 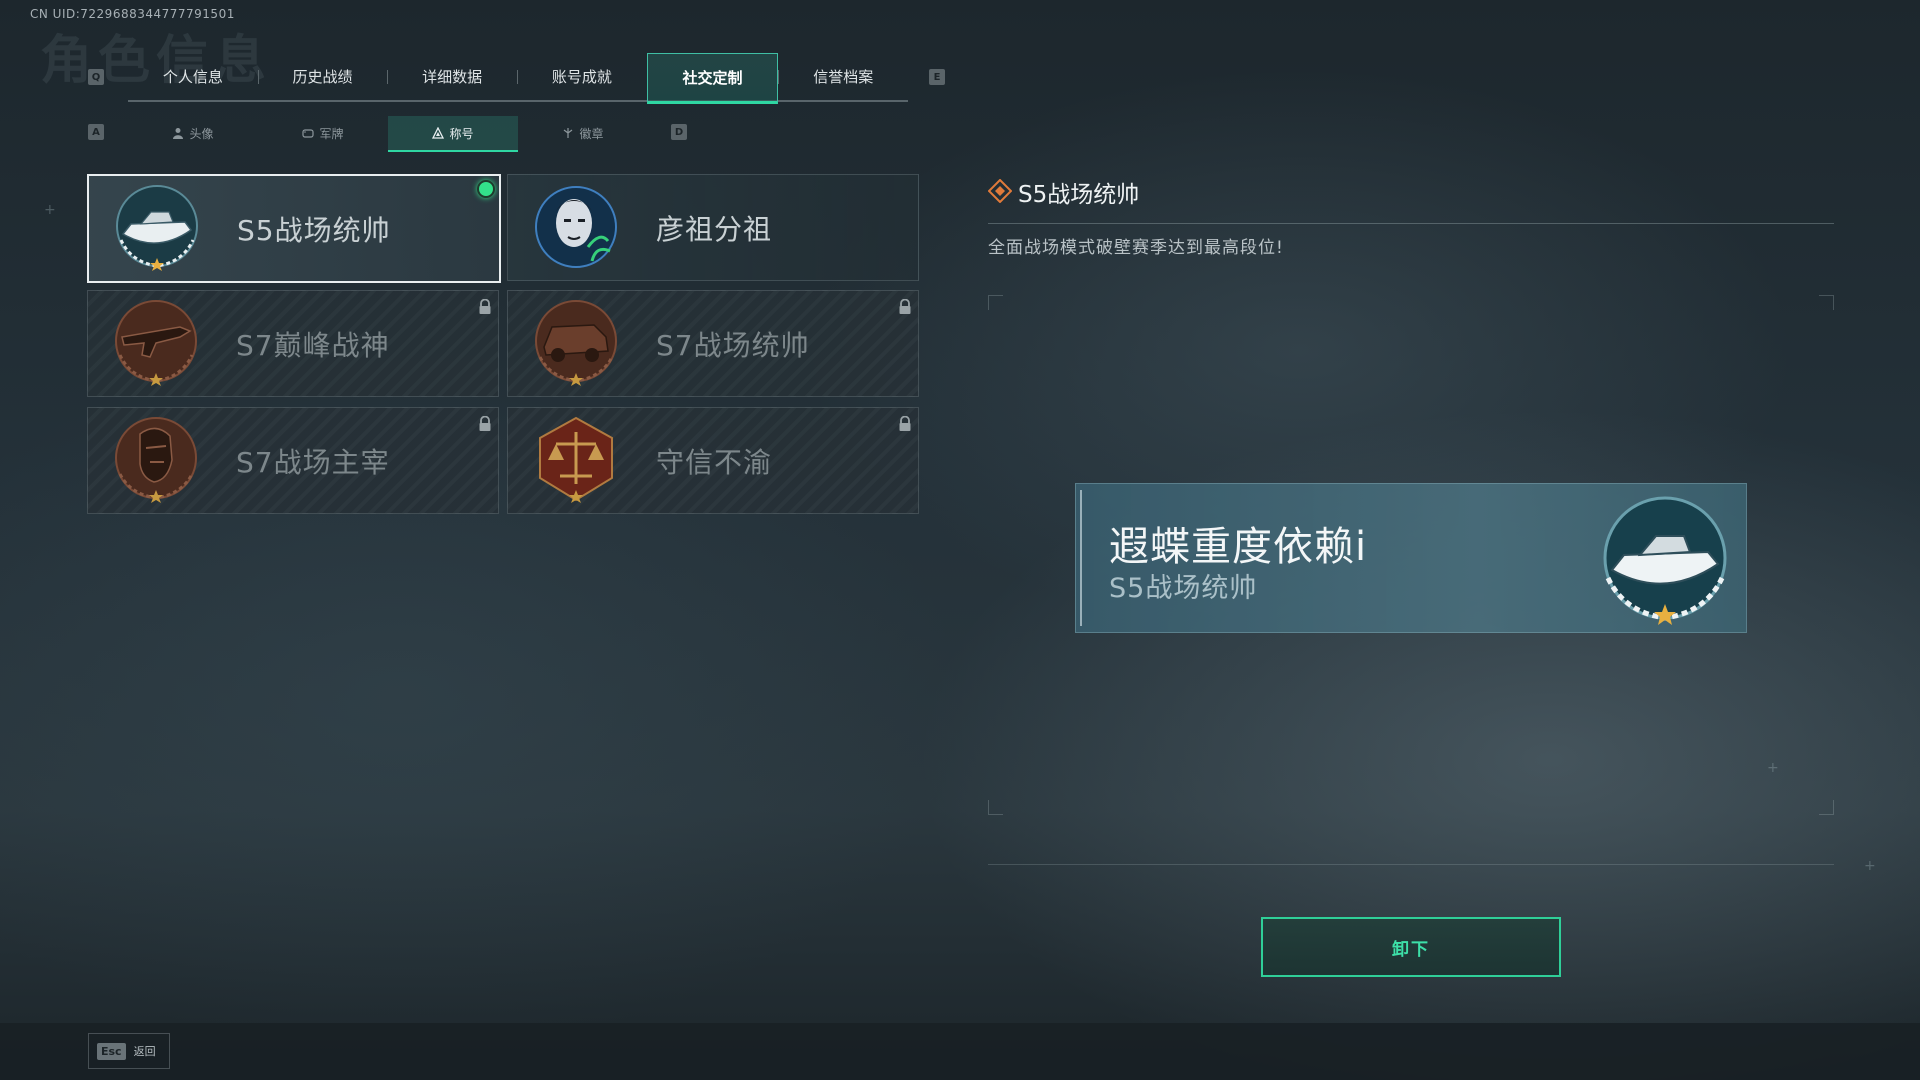 What do you see at coordinates (582, 76) in the screenshot?
I see `tab-achievements: 账号成就` at bounding box center [582, 76].